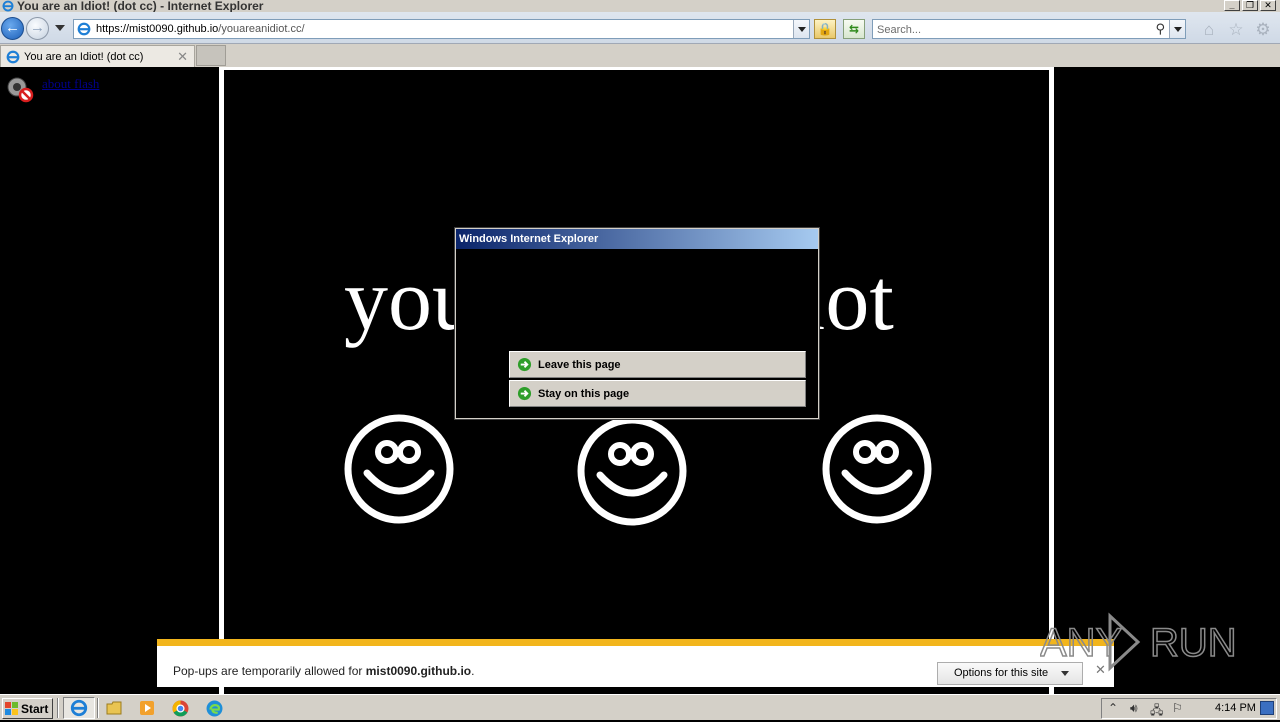 Image resolution: width=1280 pixels, height=722 pixels. I want to click on chrome-icon, so click(180, 708).